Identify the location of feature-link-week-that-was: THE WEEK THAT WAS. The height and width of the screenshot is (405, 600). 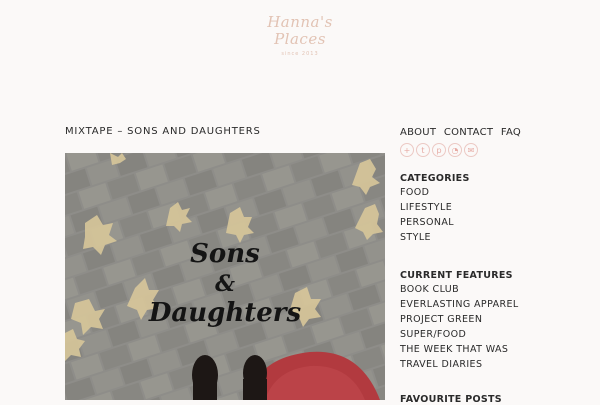
(459, 349).